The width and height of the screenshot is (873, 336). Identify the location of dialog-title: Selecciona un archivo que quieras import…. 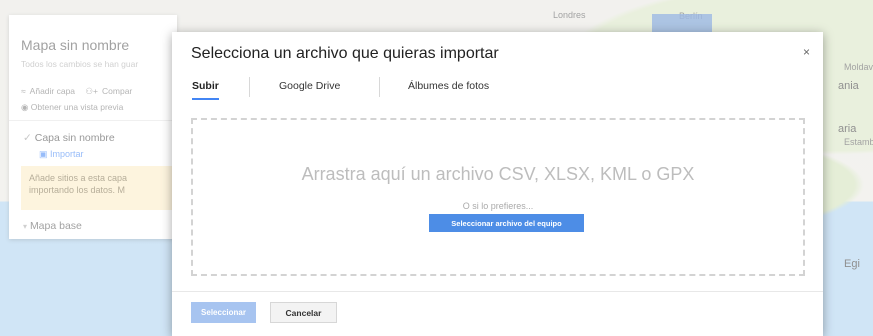
(345, 53).